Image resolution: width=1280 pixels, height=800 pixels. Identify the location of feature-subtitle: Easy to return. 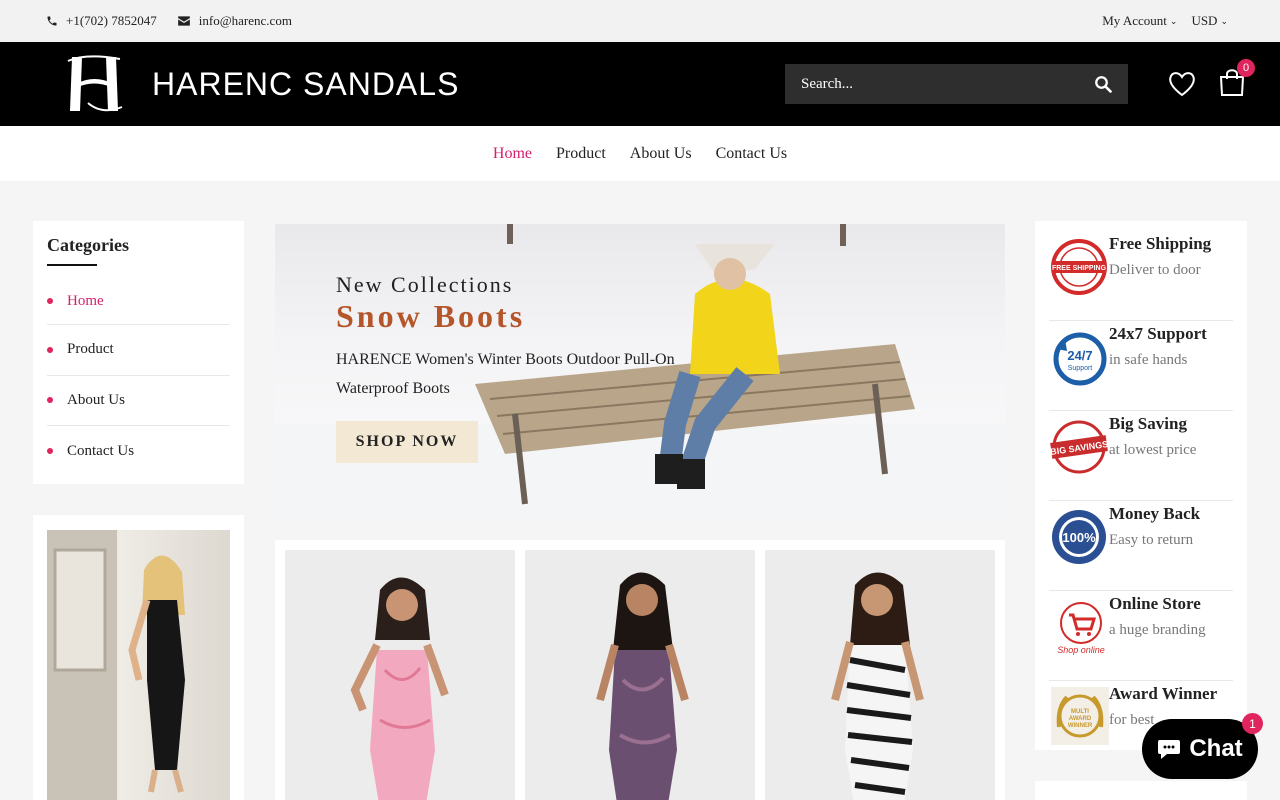
(1151, 540).